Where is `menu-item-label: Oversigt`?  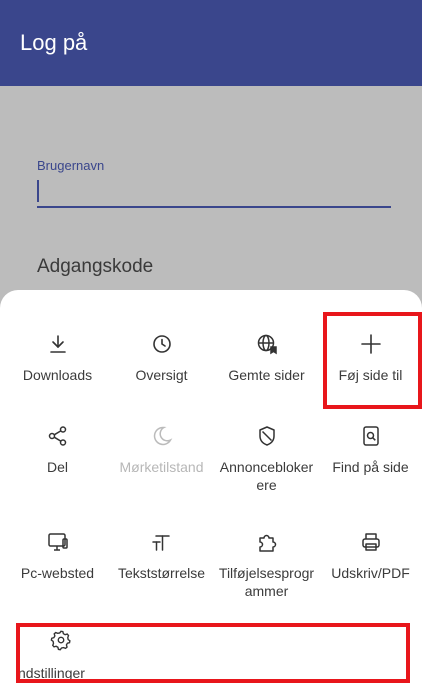
menu-item-label: Oversigt is located at coordinates (161, 375).